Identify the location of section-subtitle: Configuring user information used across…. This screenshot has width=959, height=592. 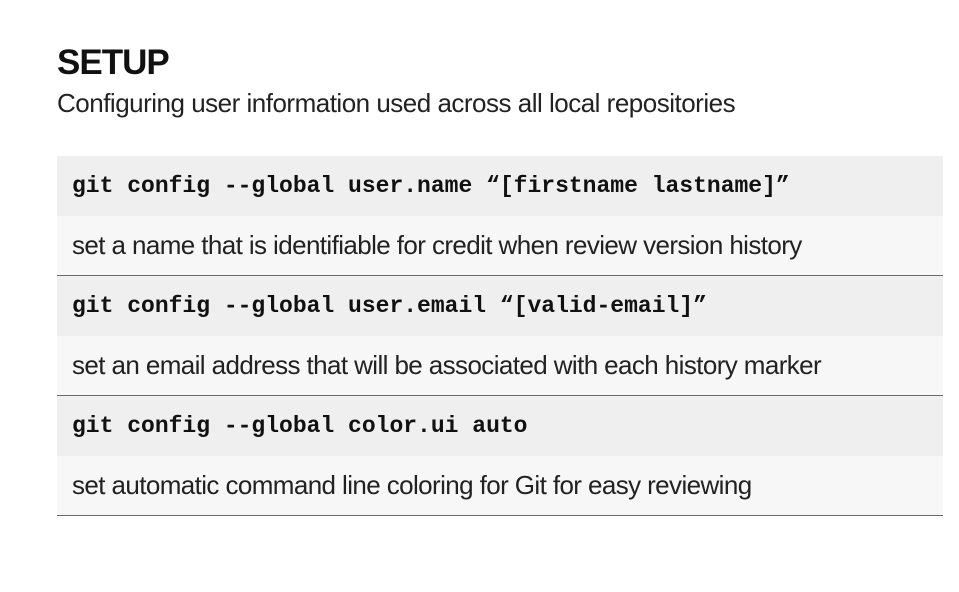
(396, 103).